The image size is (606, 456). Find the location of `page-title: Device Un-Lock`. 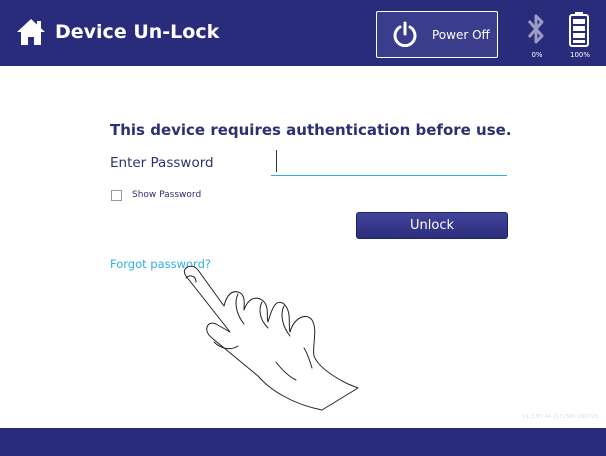

page-title: Device Un-Lock is located at coordinates (137, 32).